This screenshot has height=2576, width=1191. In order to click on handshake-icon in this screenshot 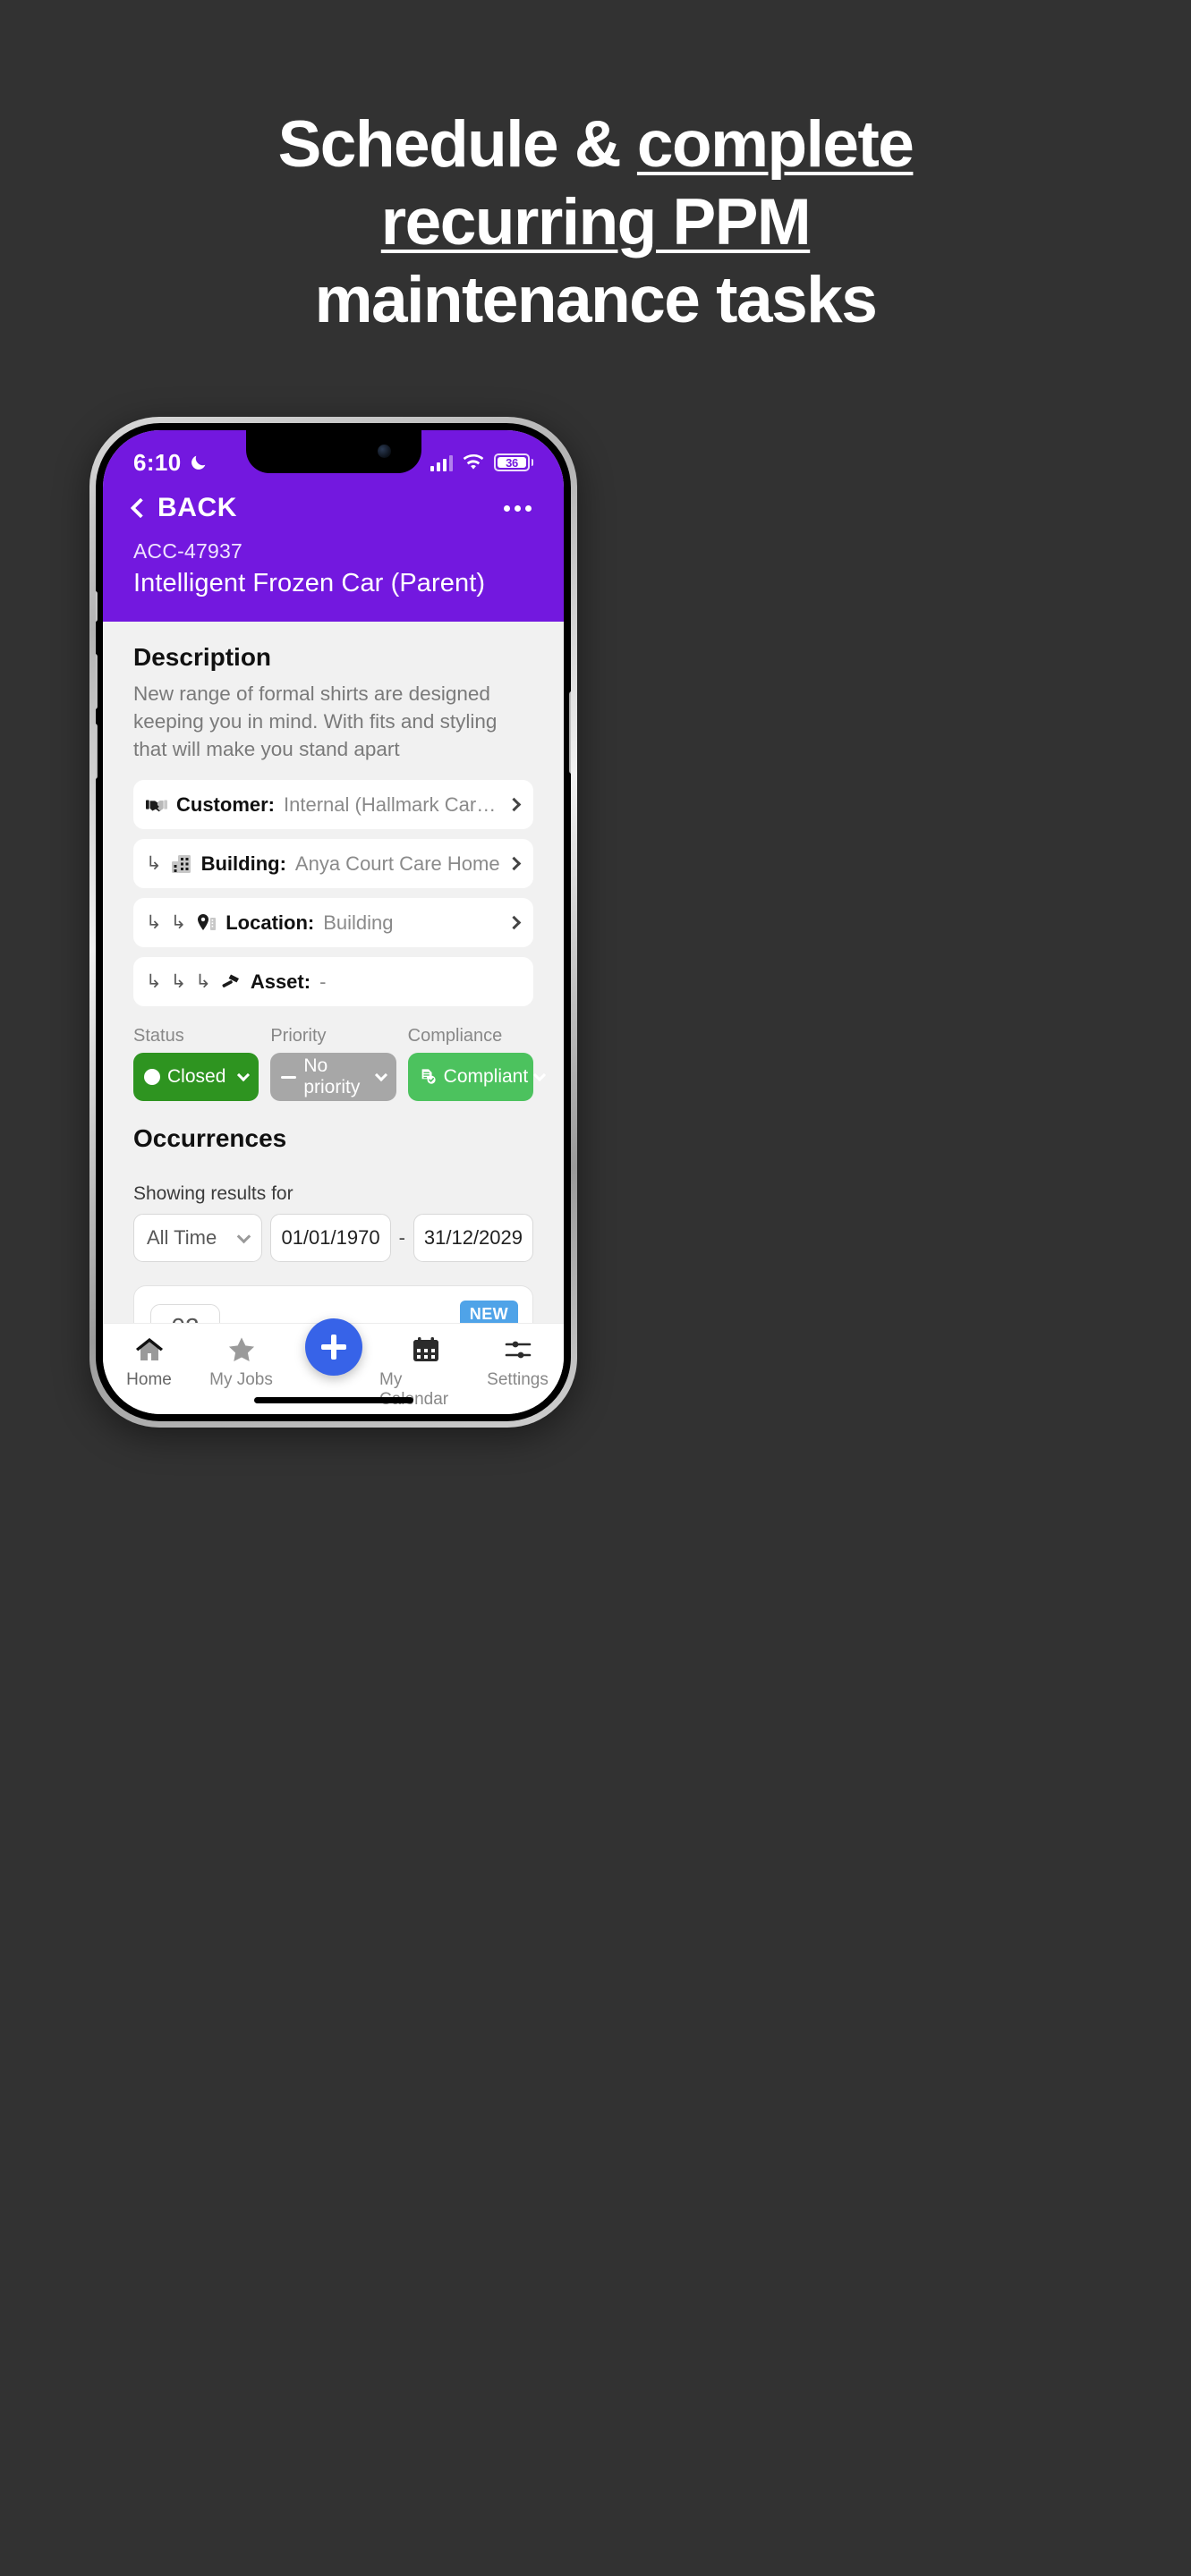, I will do `click(156, 805)`.